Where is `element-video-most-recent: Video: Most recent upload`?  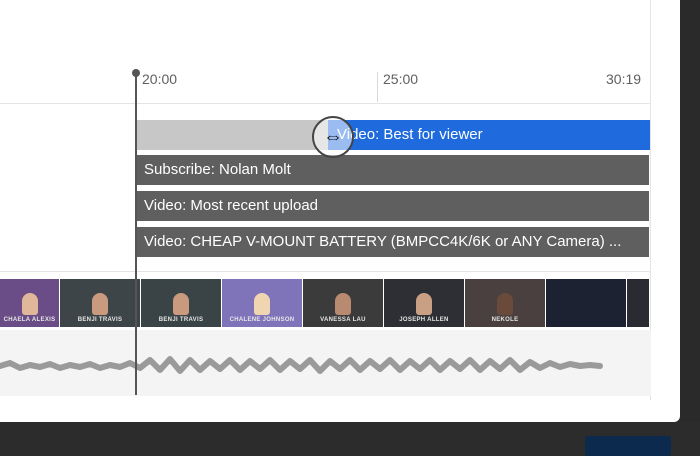 element-video-most-recent: Video: Most recent upload is located at coordinates (392, 206).